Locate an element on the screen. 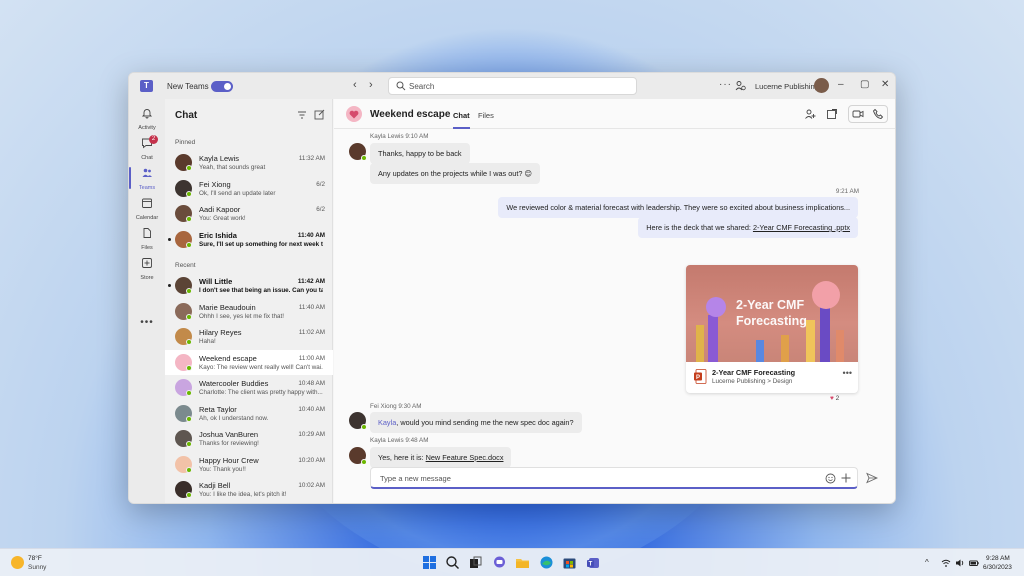 This screenshot has height=576, width=1024. message-text: Here is the deck that we shared: is located at coordinates (699, 227).